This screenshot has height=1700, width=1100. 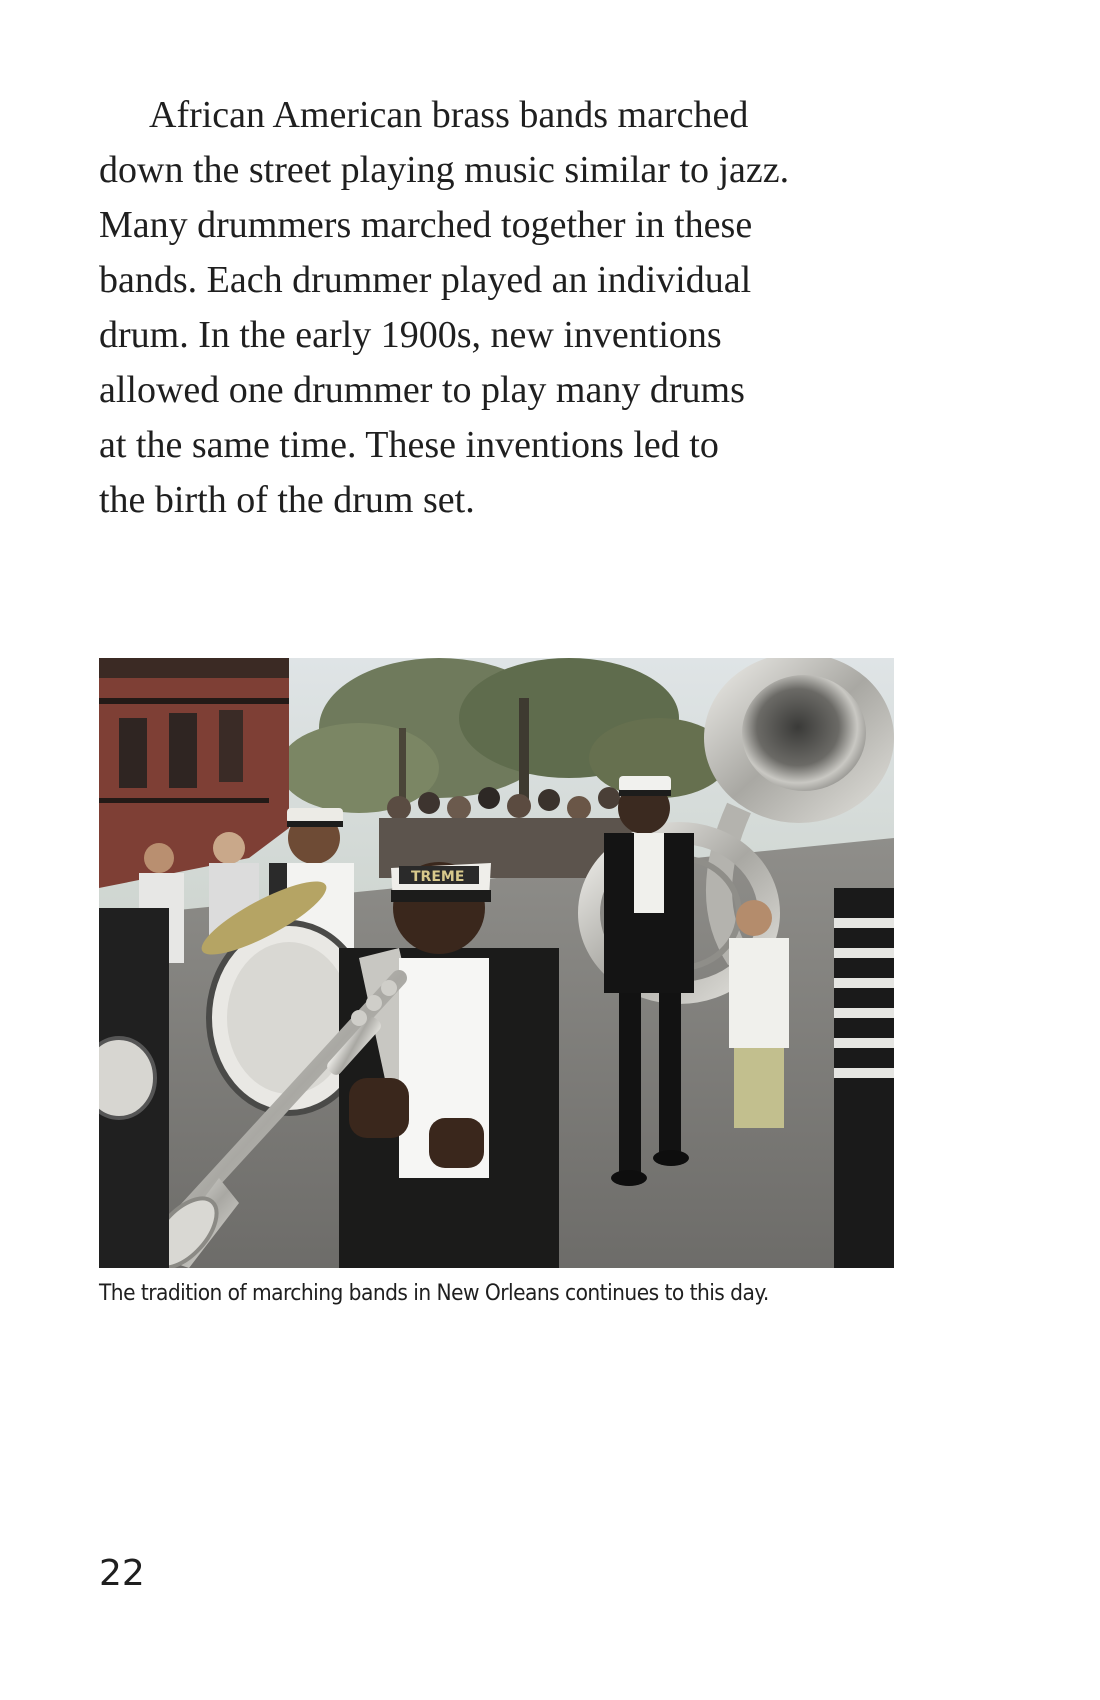 What do you see at coordinates (422, 390) in the screenshot?
I see `paragraph-line: allowed one drummer to play many drums` at bounding box center [422, 390].